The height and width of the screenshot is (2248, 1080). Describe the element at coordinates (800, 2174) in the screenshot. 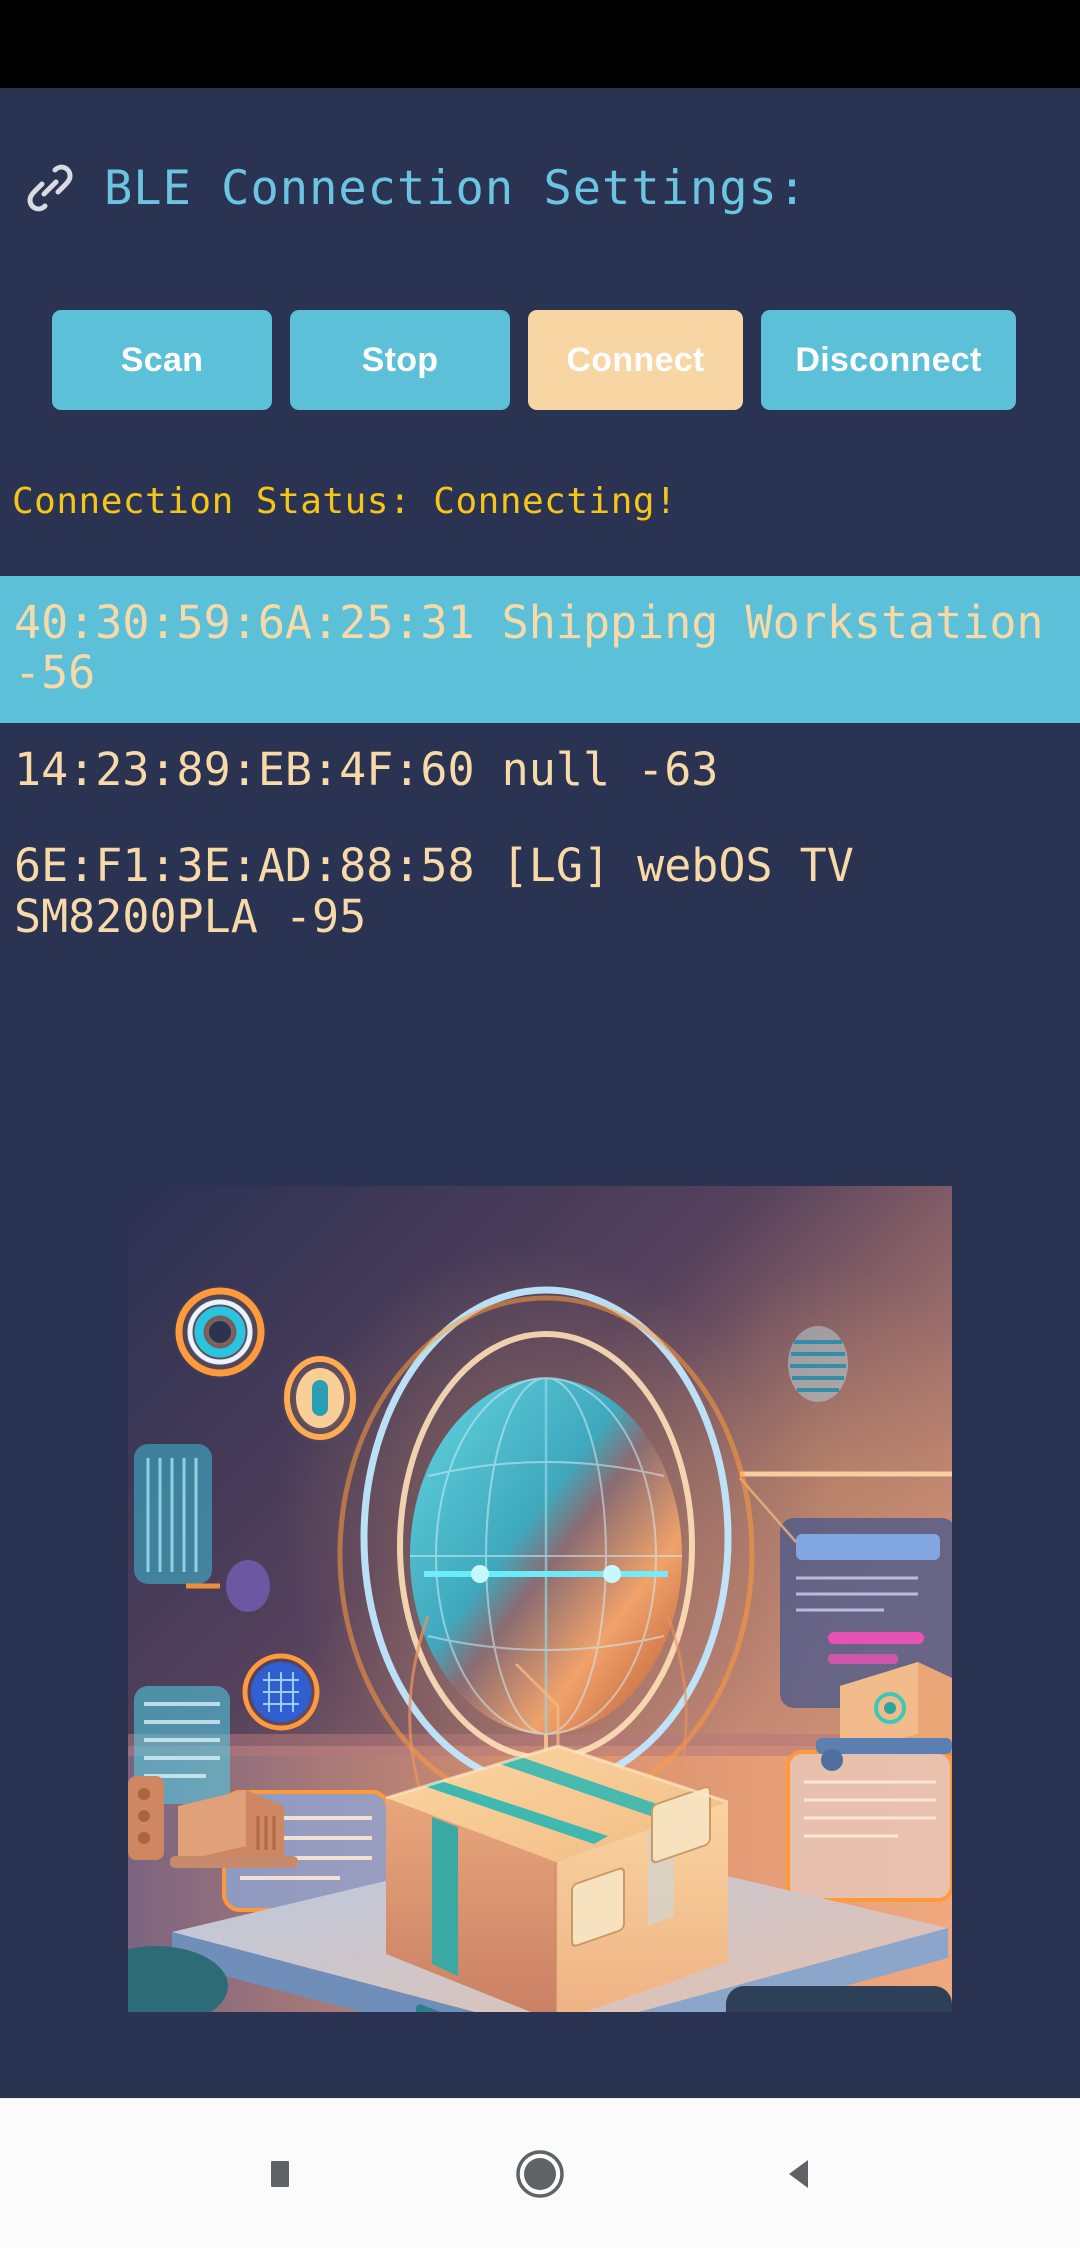

I see `back-triangle-icon` at that location.